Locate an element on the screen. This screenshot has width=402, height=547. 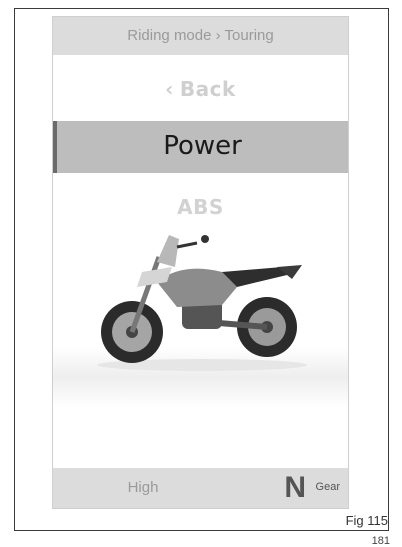
gear-indicator: N is located at coordinates (295, 487).